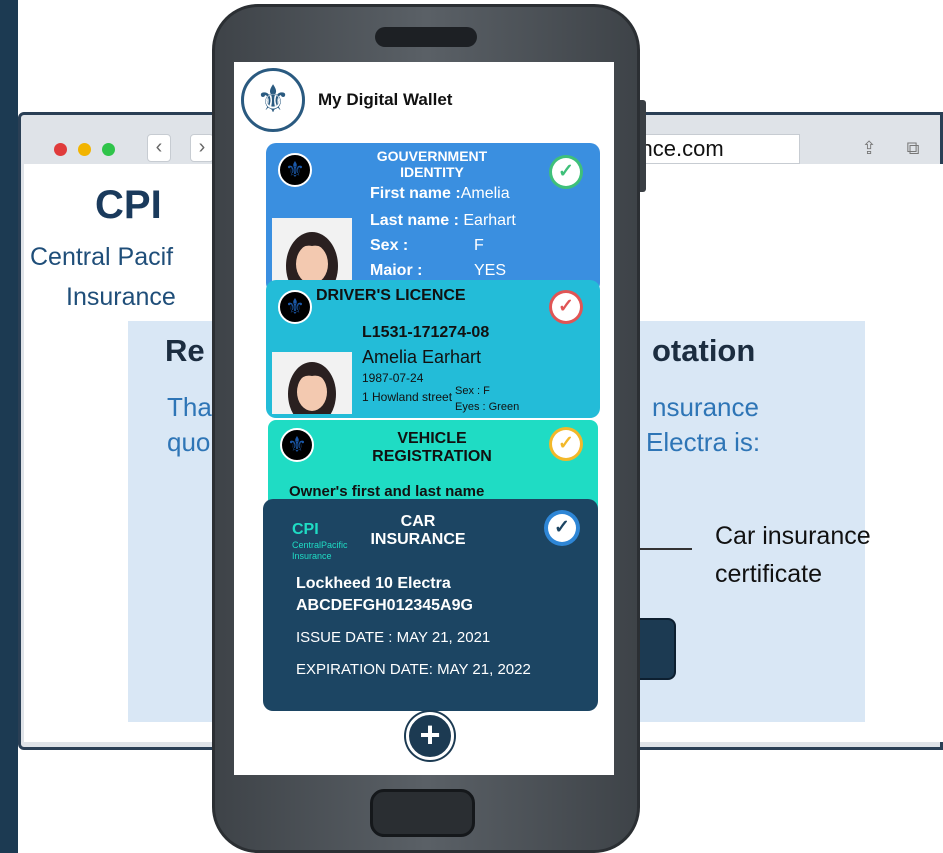 The width and height of the screenshot is (943, 853). What do you see at coordinates (121, 297) in the screenshot?
I see `company-name-line2: Insurance` at bounding box center [121, 297].